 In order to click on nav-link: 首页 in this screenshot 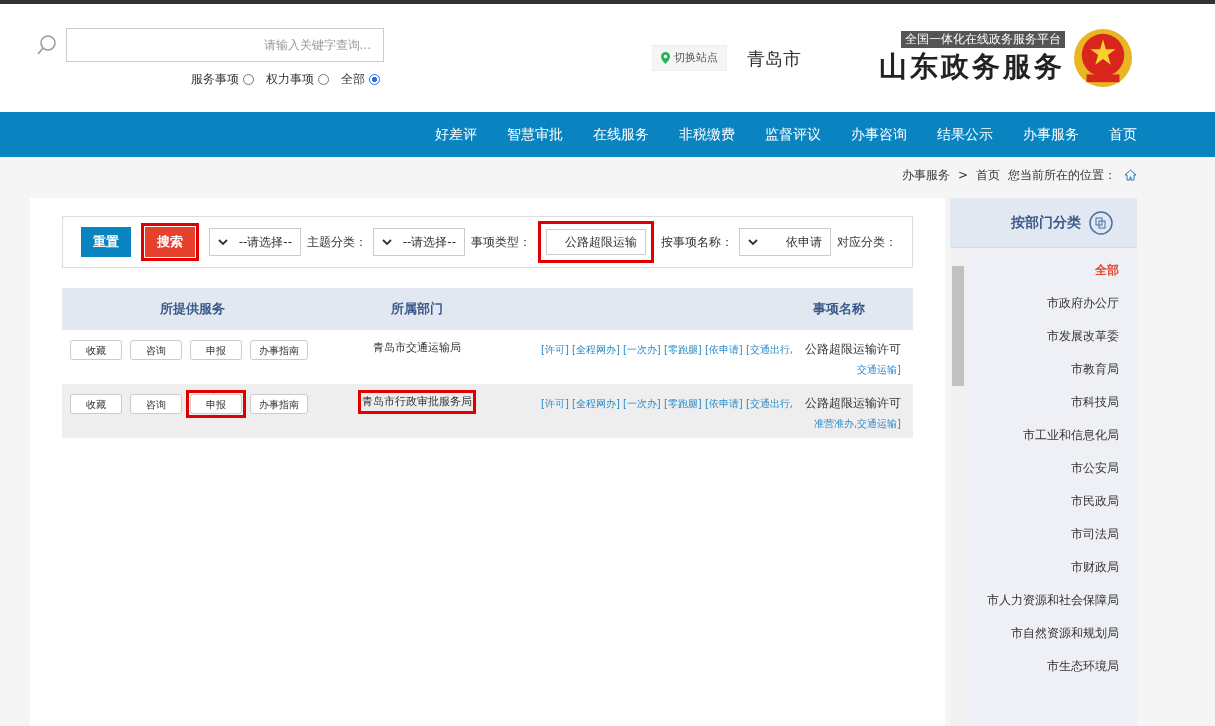, I will do `click(1123, 134)`.